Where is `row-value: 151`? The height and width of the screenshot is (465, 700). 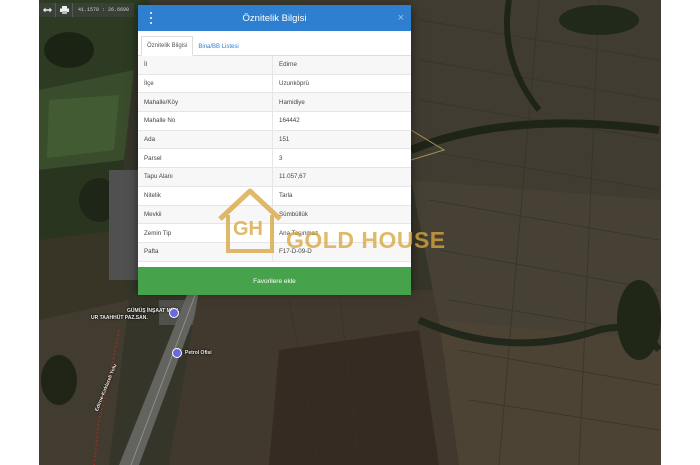 row-value: 151 is located at coordinates (284, 140).